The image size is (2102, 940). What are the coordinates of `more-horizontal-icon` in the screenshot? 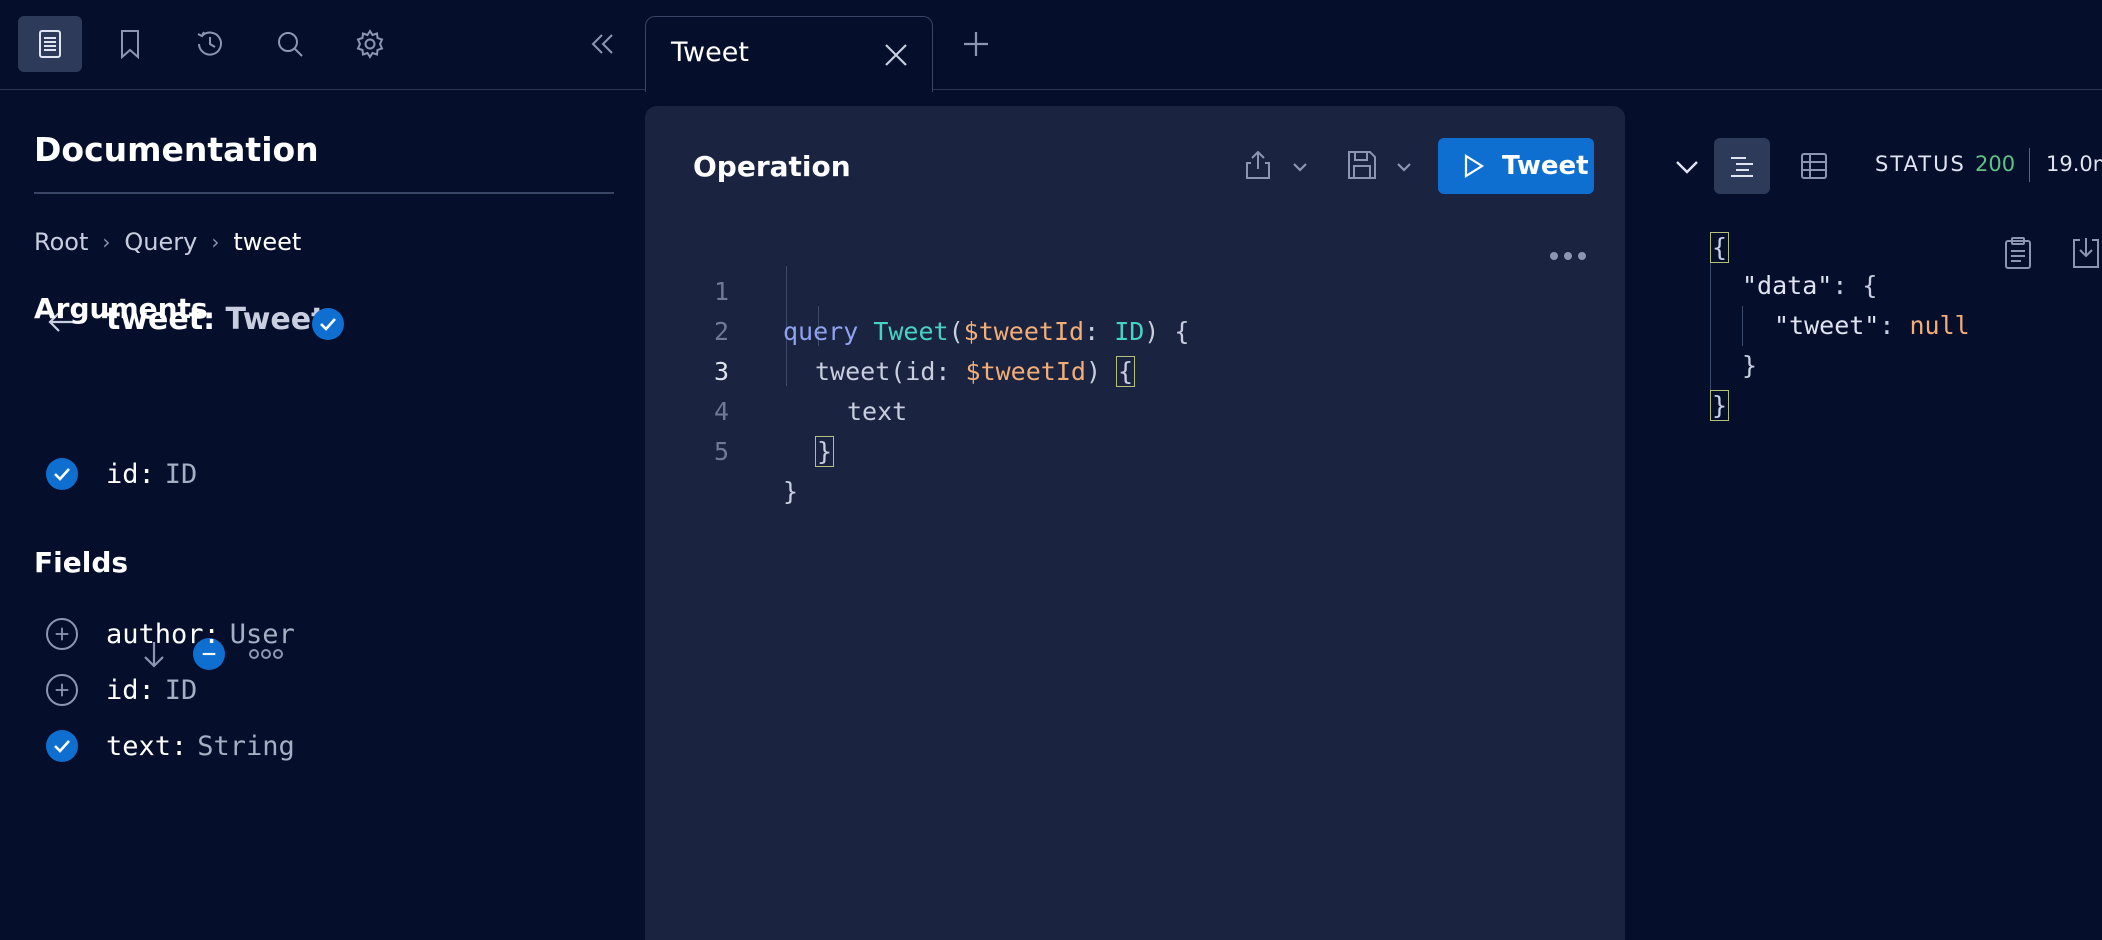 It's located at (1568, 256).